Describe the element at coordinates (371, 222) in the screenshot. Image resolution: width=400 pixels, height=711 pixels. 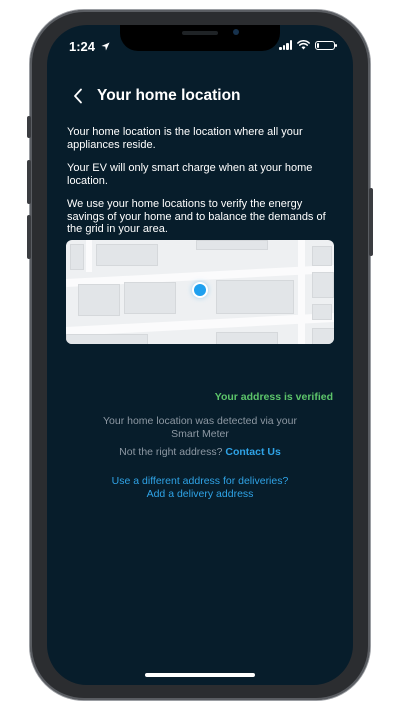
I see `power-button` at that location.